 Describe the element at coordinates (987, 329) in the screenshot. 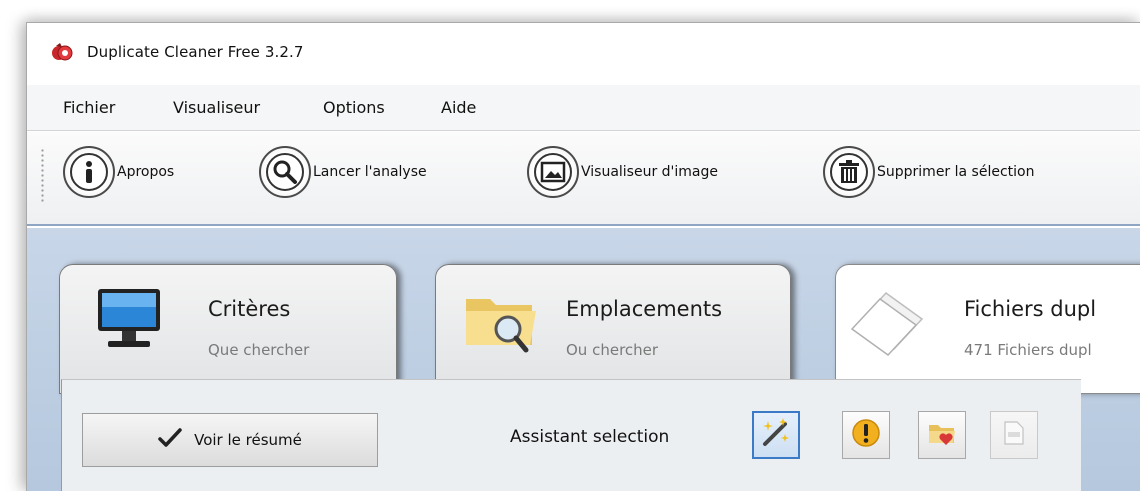

I see `tab-fichiers-duplicates: Fichiers dupl 471 Fichiers dupl` at that location.